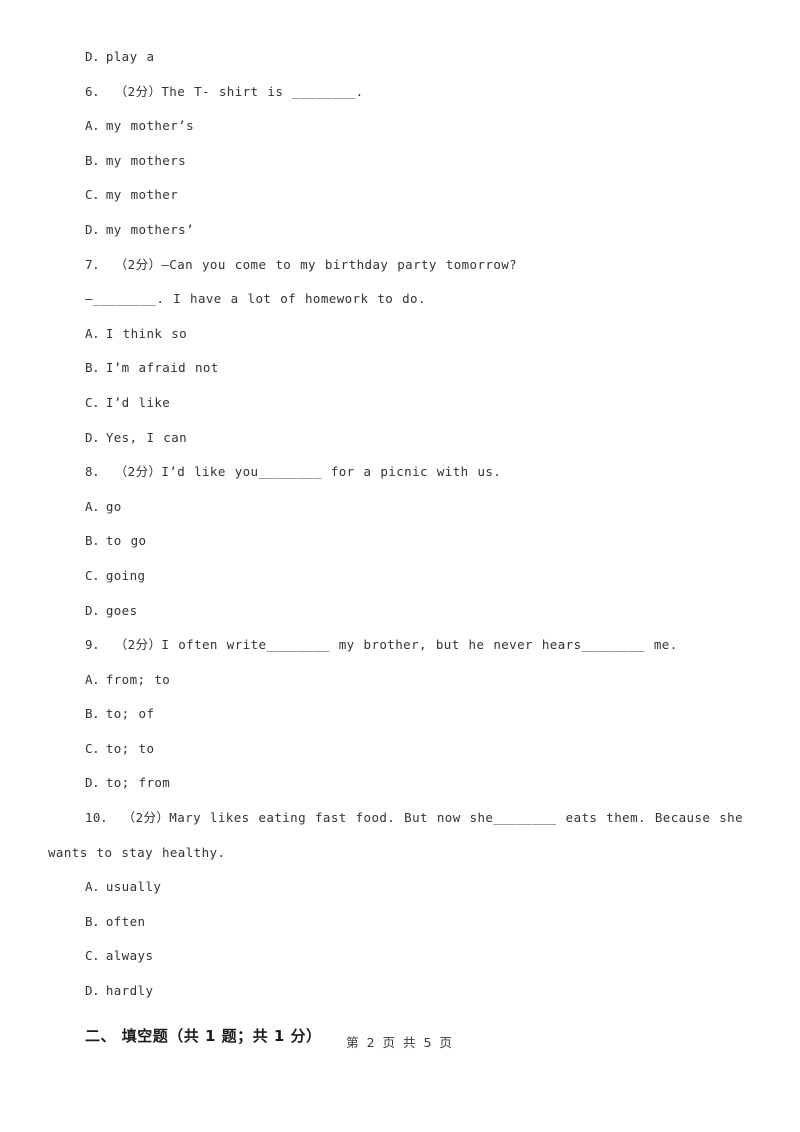 This screenshot has width=800, height=1132. What do you see at coordinates (116, 541) in the screenshot?
I see `answer-option: B．to go` at bounding box center [116, 541].